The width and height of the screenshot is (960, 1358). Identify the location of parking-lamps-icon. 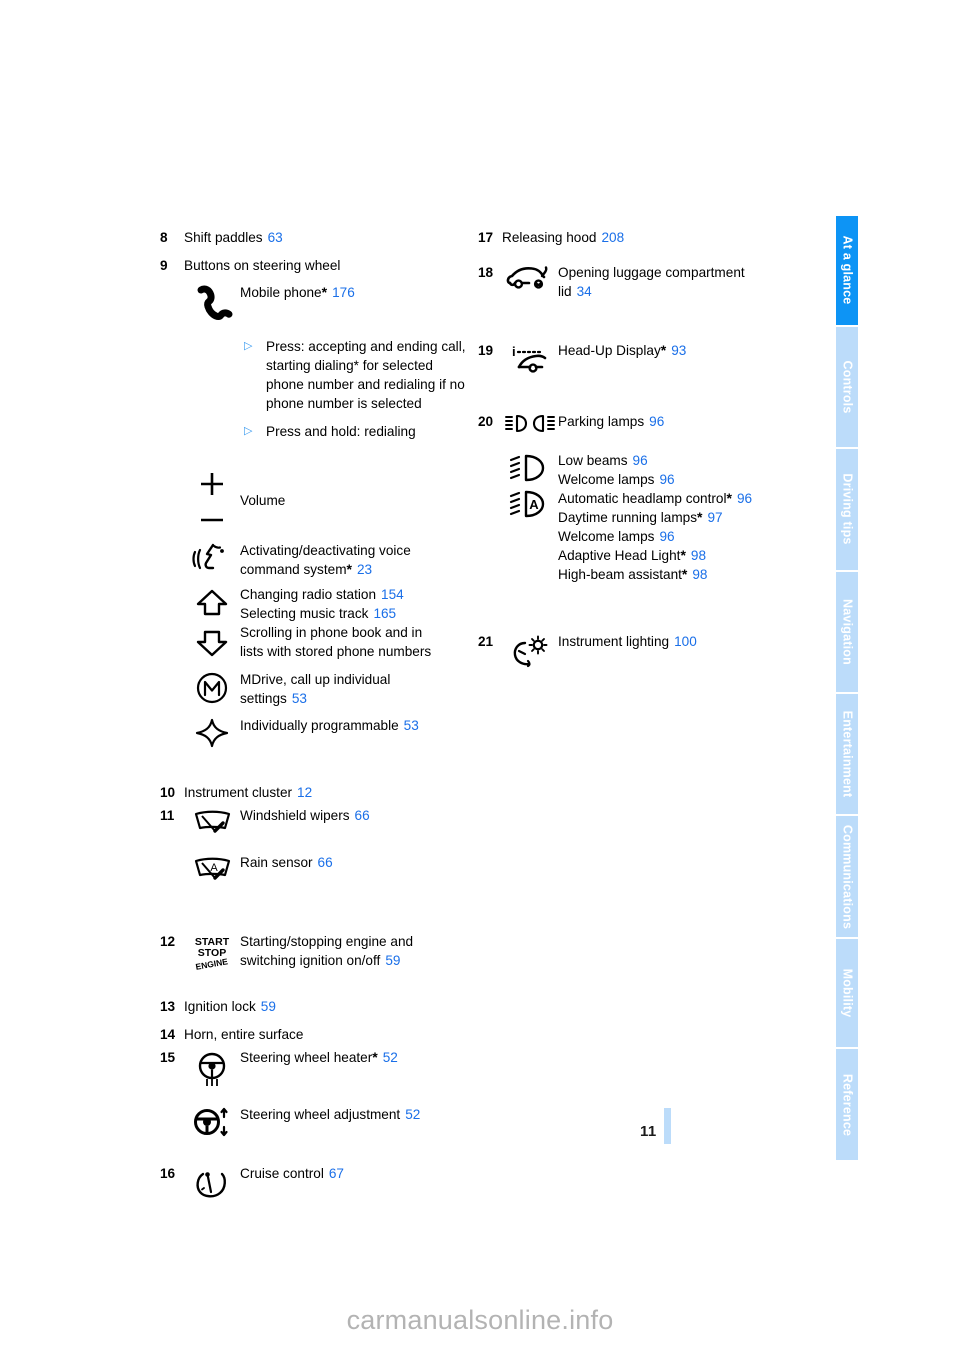
(530, 423).